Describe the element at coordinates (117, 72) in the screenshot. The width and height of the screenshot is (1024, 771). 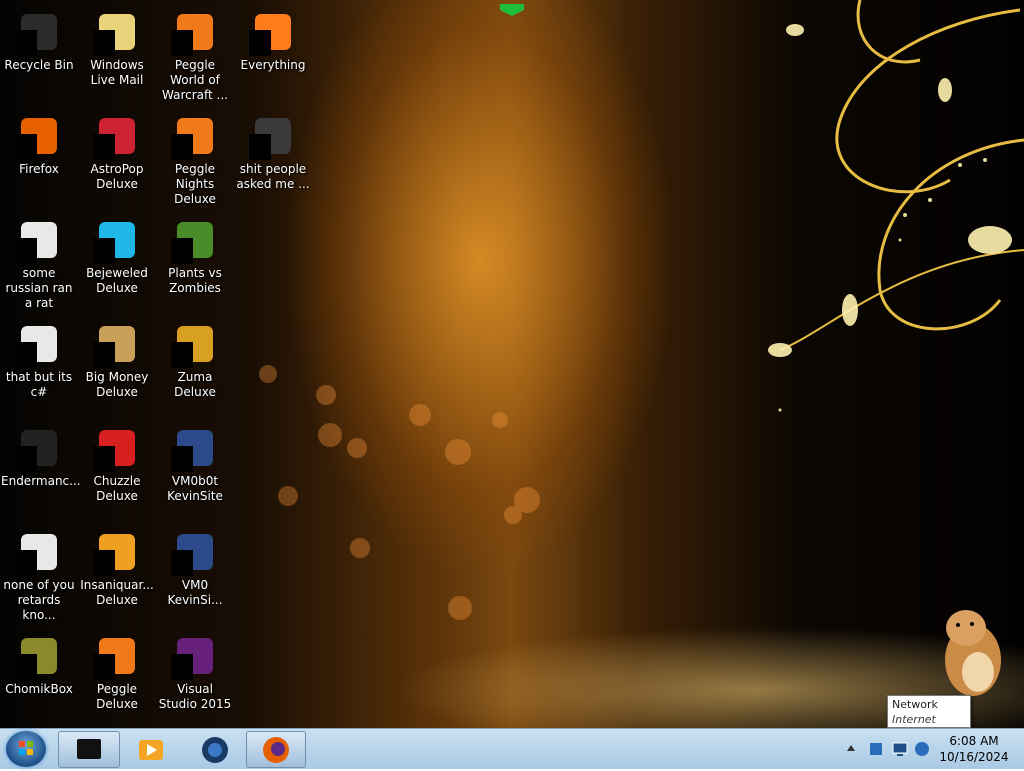
I see `desktop-icon-label: Windows Live Mail` at that location.